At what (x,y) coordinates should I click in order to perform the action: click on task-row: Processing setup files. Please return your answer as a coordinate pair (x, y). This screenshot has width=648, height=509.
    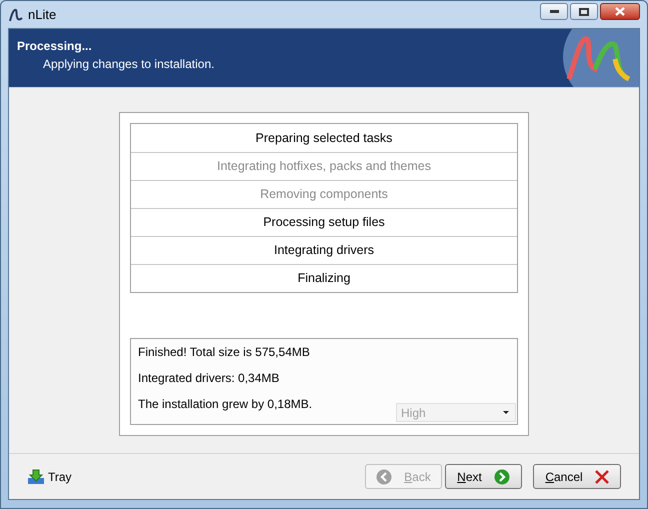
    Looking at the image, I should click on (324, 222).